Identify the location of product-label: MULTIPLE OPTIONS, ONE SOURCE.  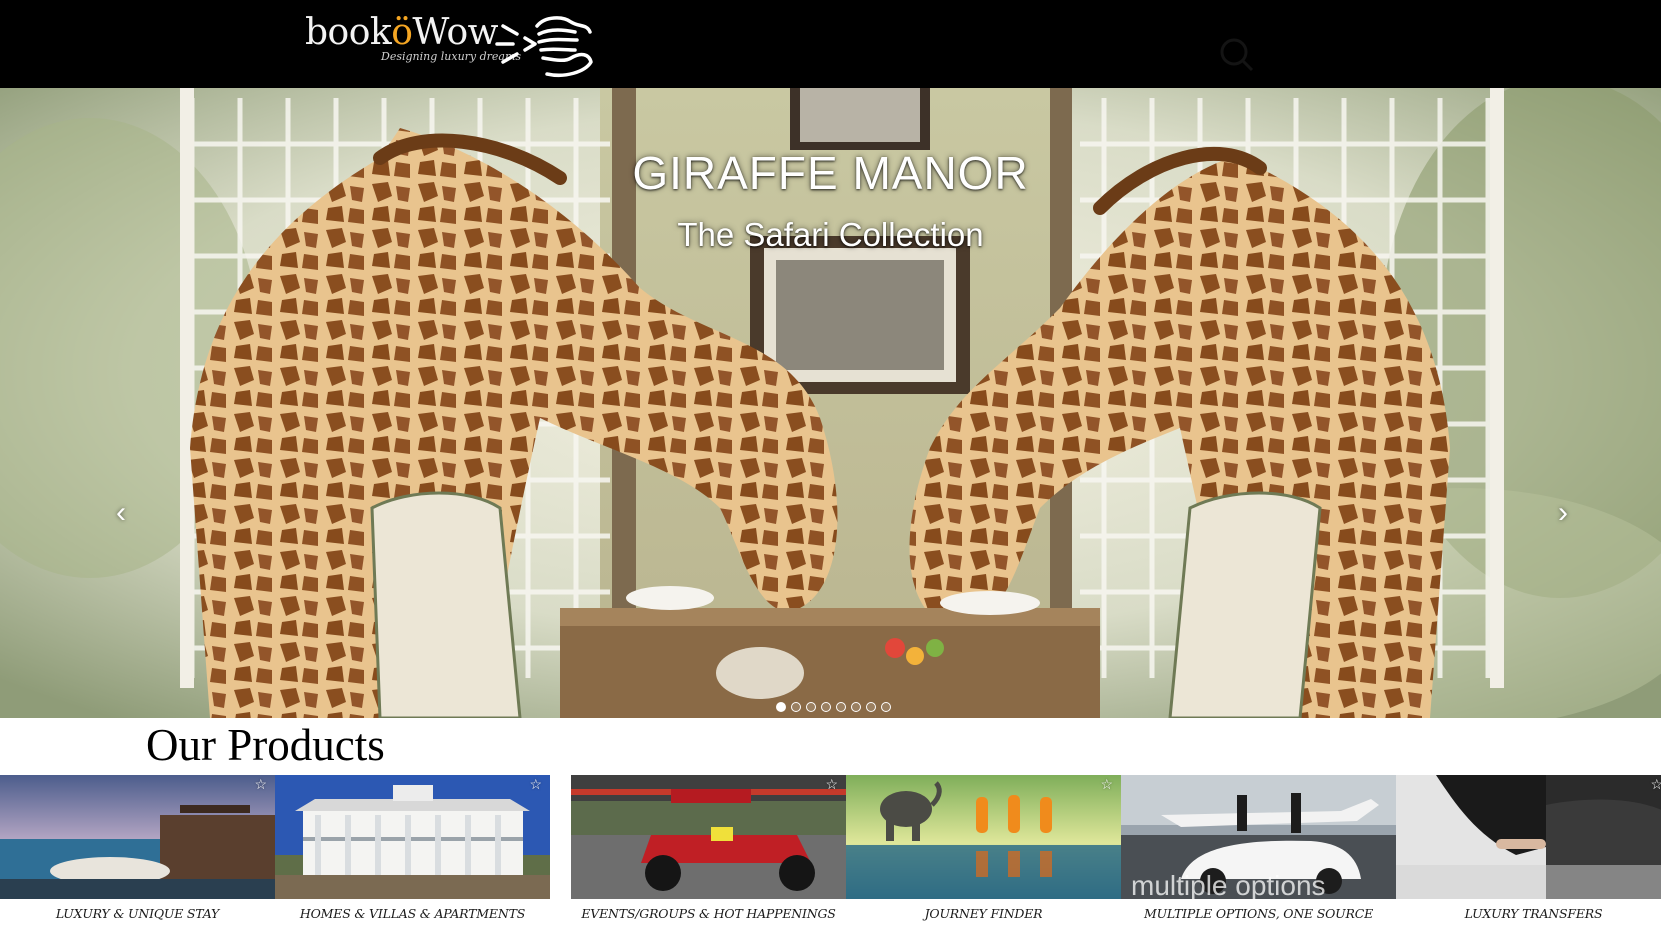
(1258, 913).